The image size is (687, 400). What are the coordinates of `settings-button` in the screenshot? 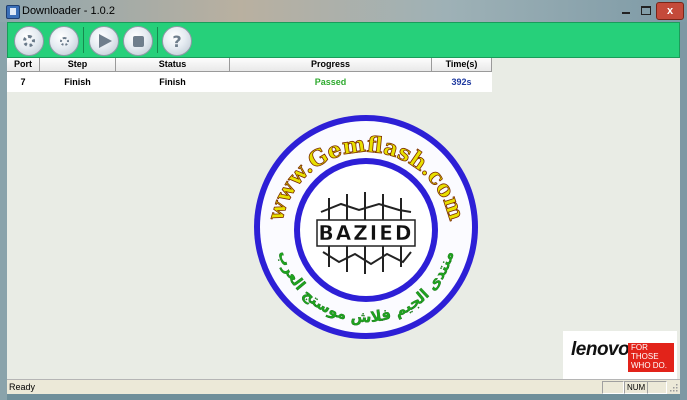 It's located at (29, 41).